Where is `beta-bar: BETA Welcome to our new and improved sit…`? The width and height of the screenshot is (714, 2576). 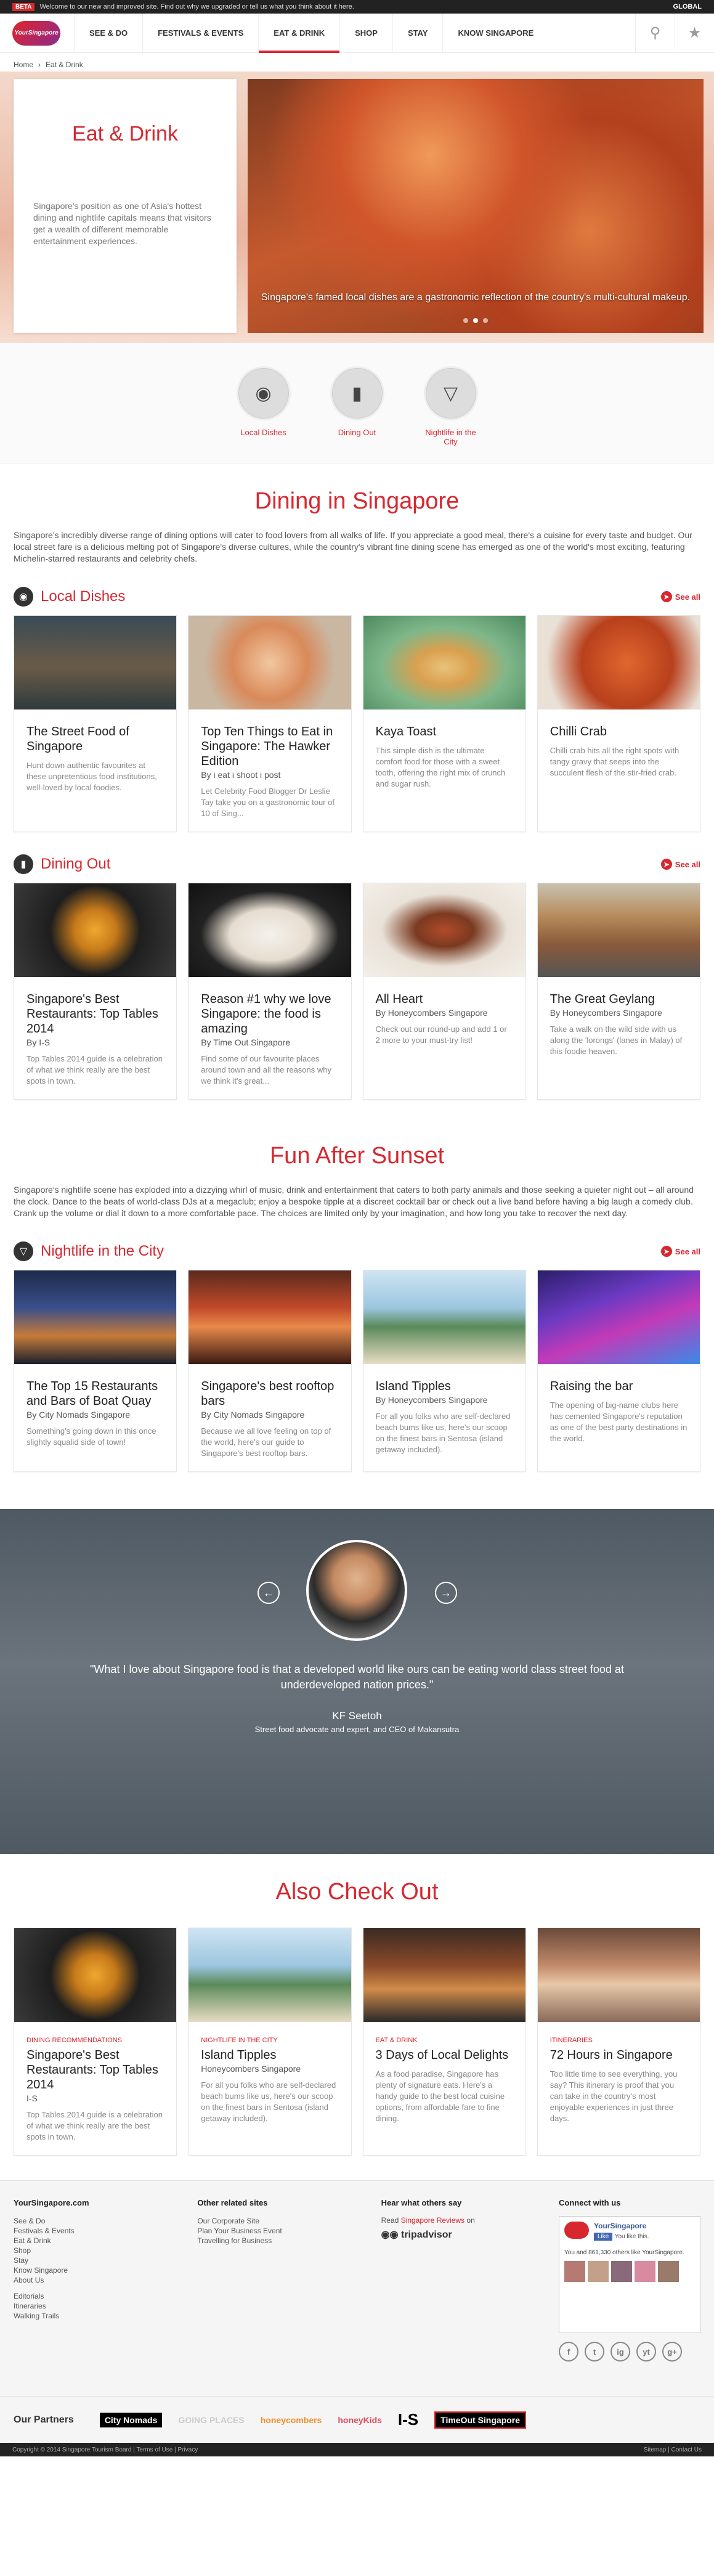 beta-bar: BETA Welcome to our new and improved sit… is located at coordinates (357, 7).